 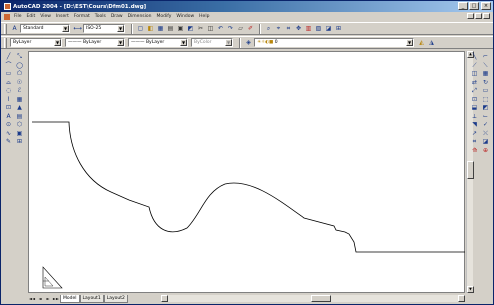 What do you see at coordinates (115, 298) in the screenshot?
I see `tab-layout2: Layout2` at bounding box center [115, 298].